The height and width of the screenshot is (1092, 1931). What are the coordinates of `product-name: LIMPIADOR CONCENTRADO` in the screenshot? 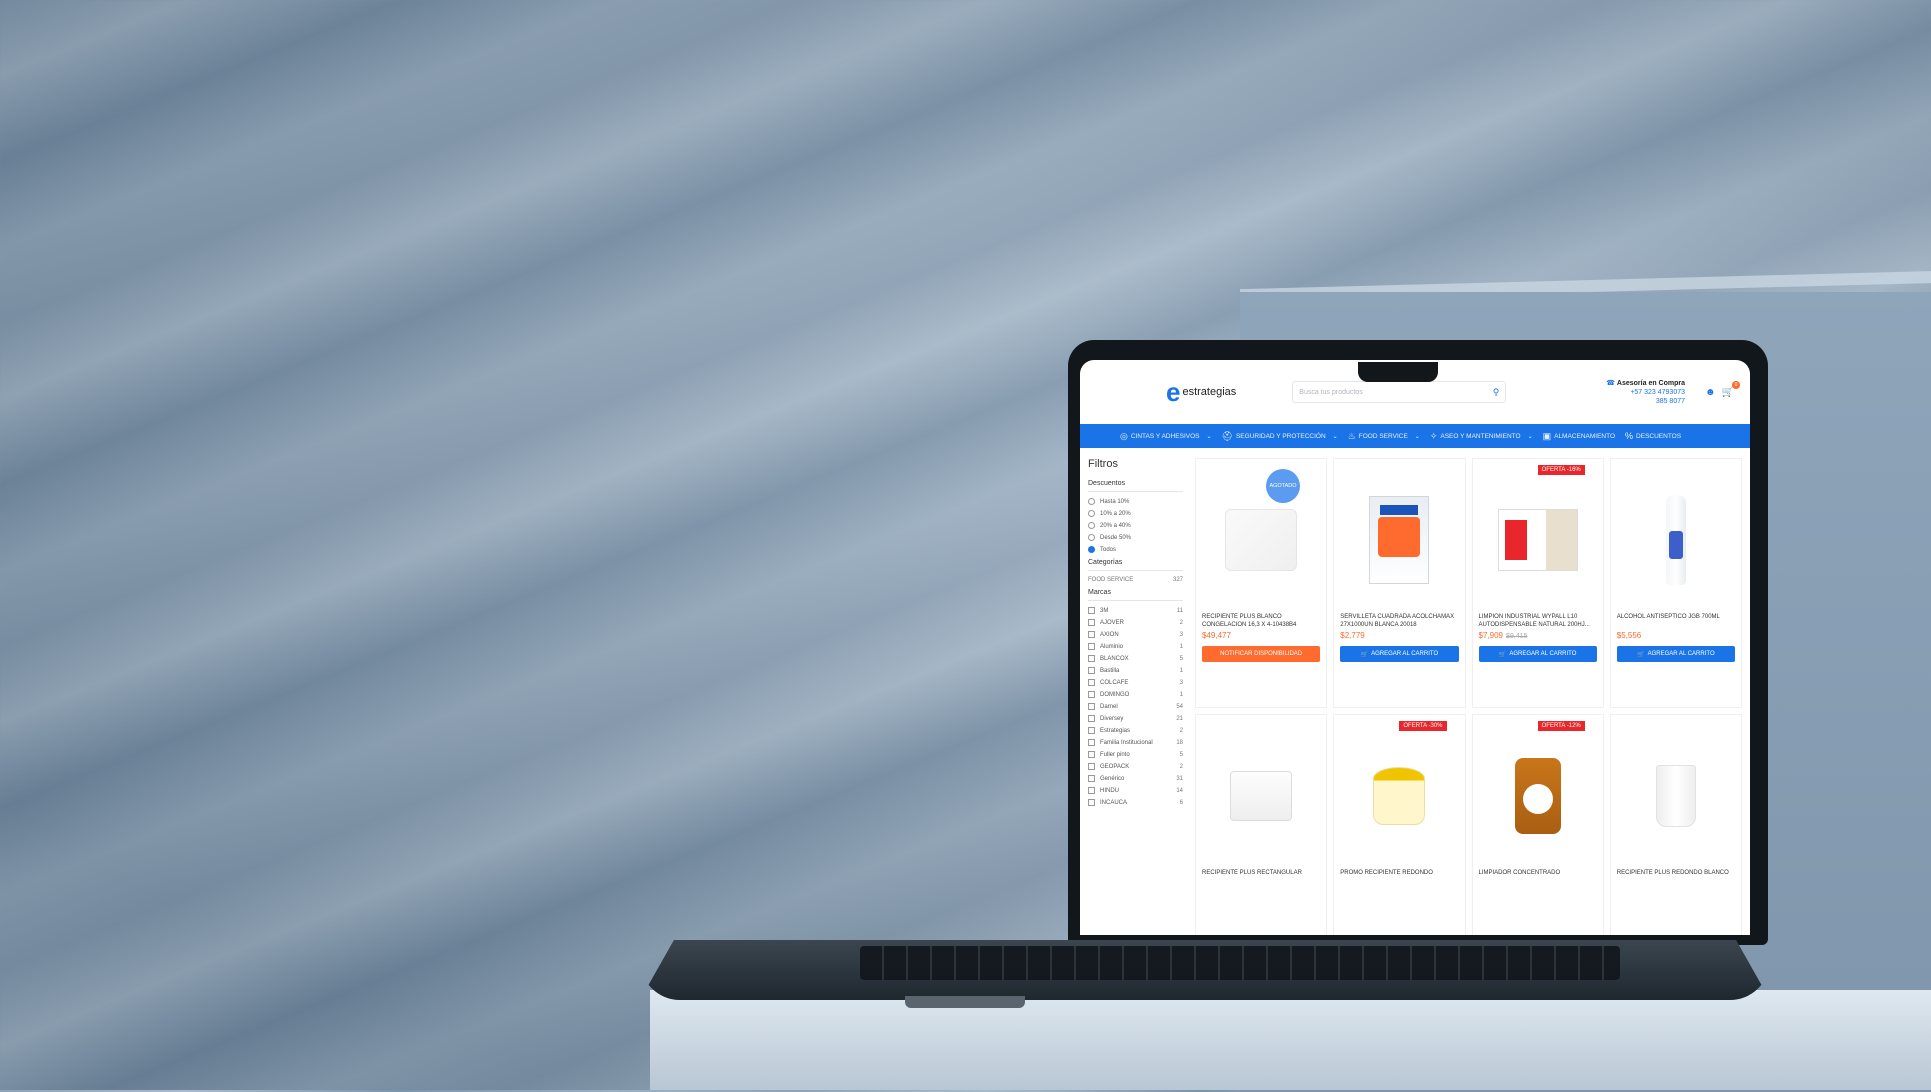 It's located at (1538, 877).